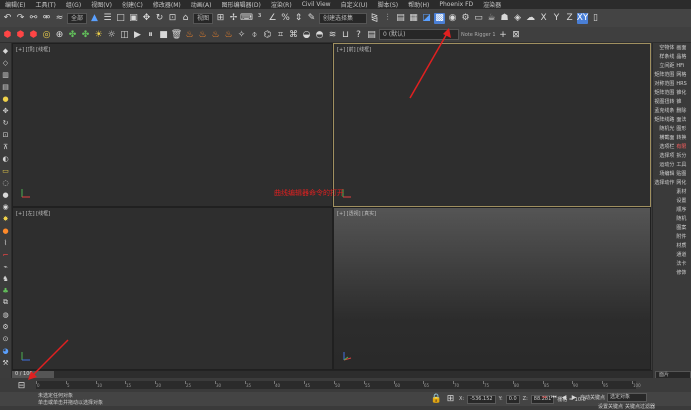  What do you see at coordinates (595, 18) in the screenshot?
I see `toolbar-extra-icon: ▯` at bounding box center [595, 18].